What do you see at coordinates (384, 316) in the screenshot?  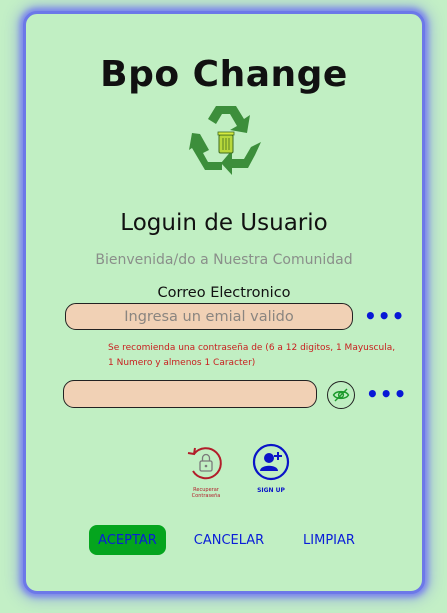 I see `email-more-options-icon: •••` at bounding box center [384, 316].